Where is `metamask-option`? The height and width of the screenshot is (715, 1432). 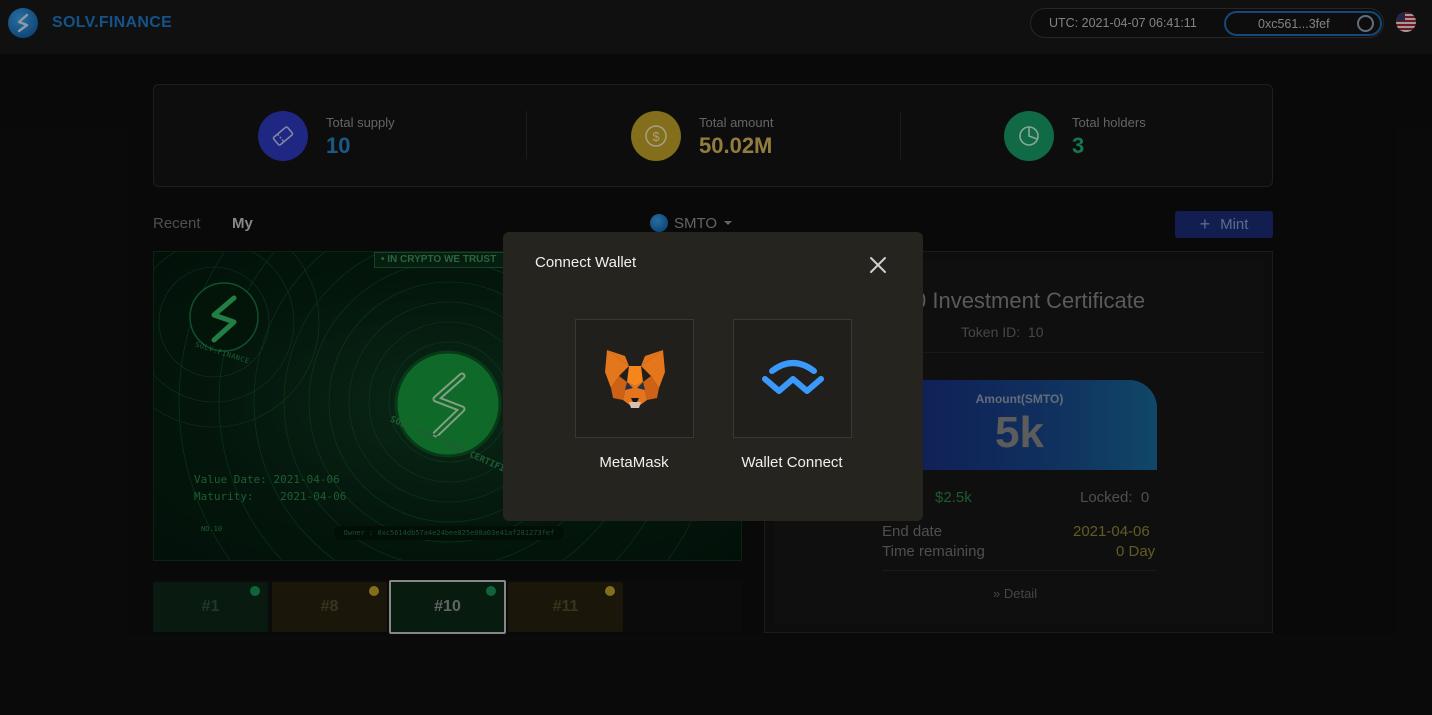
metamask-option is located at coordinates (634, 378).